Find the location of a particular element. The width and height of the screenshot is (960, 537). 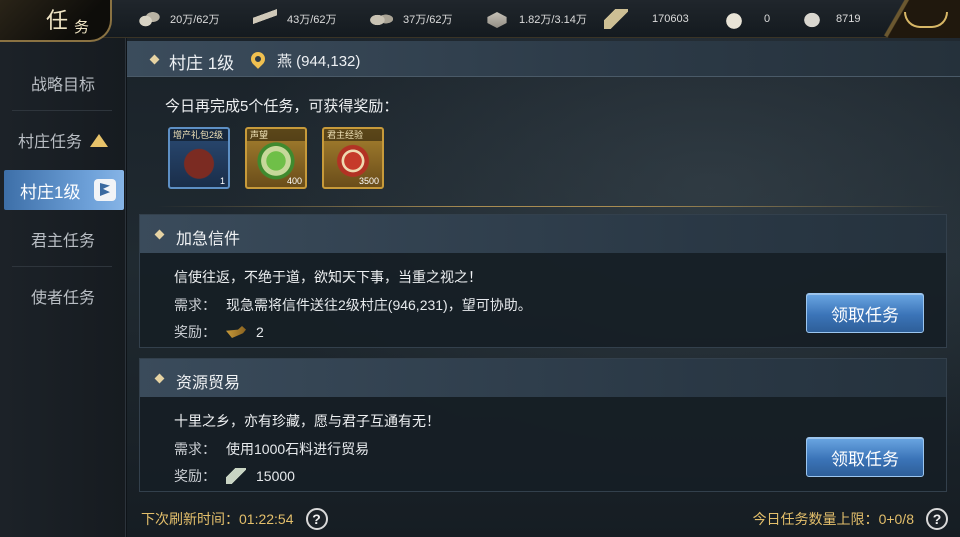

sidebar-item-envoy-tasks: 使者任务 is located at coordinates (63, 296).